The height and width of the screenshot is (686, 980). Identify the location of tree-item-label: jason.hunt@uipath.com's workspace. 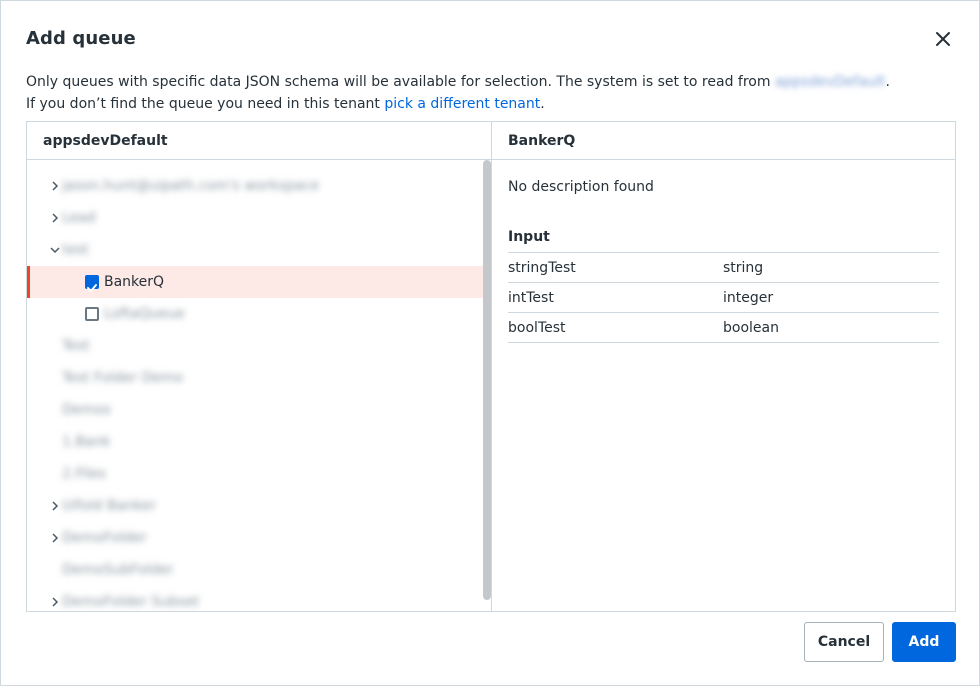
(191, 186).